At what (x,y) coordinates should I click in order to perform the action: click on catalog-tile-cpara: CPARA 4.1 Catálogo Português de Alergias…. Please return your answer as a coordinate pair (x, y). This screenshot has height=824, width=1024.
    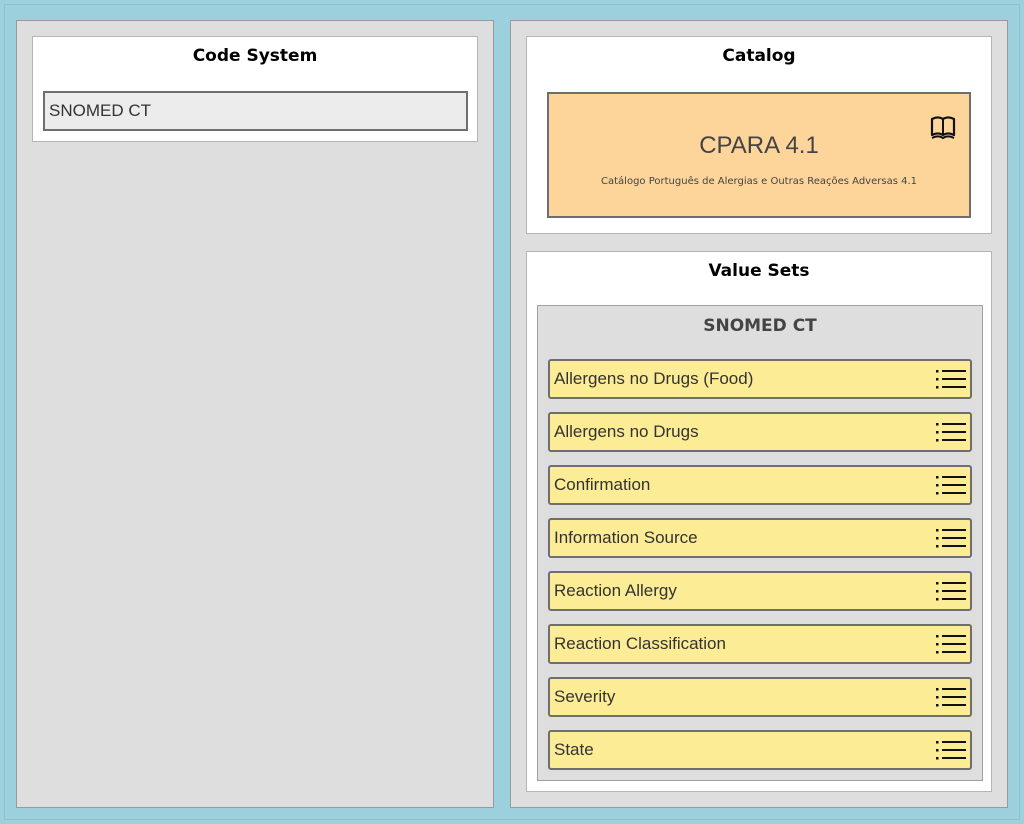
    Looking at the image, I should click on (759, 155).